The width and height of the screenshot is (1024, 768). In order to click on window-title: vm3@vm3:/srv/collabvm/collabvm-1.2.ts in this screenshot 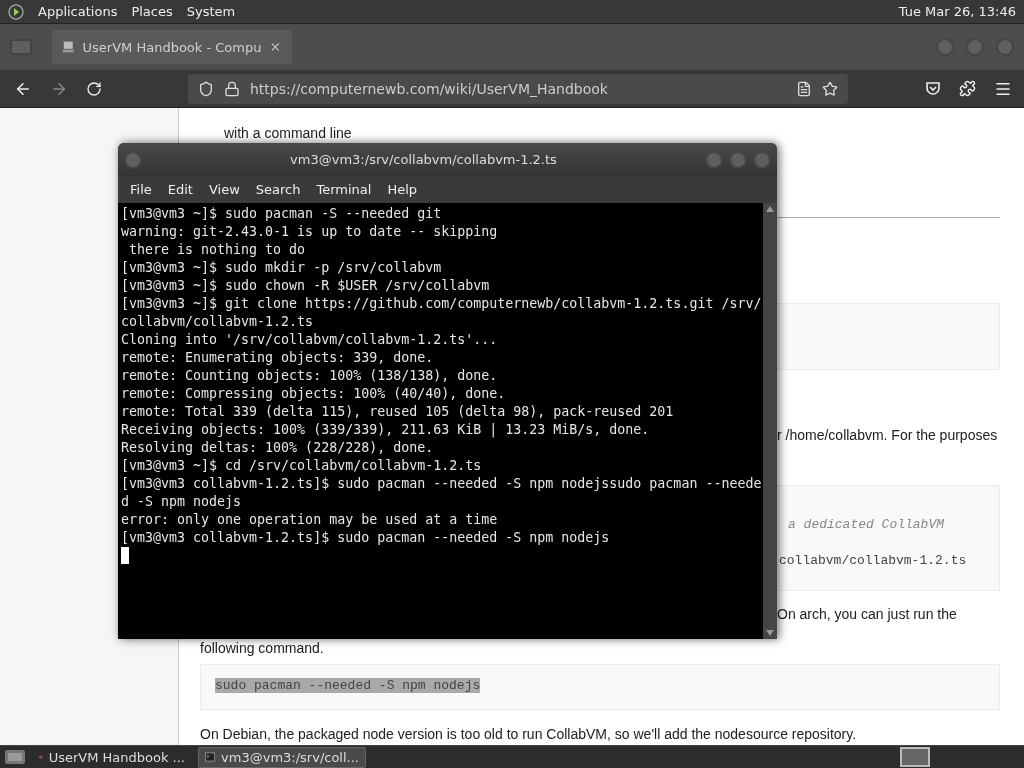, I will do `click(423, 159)`.